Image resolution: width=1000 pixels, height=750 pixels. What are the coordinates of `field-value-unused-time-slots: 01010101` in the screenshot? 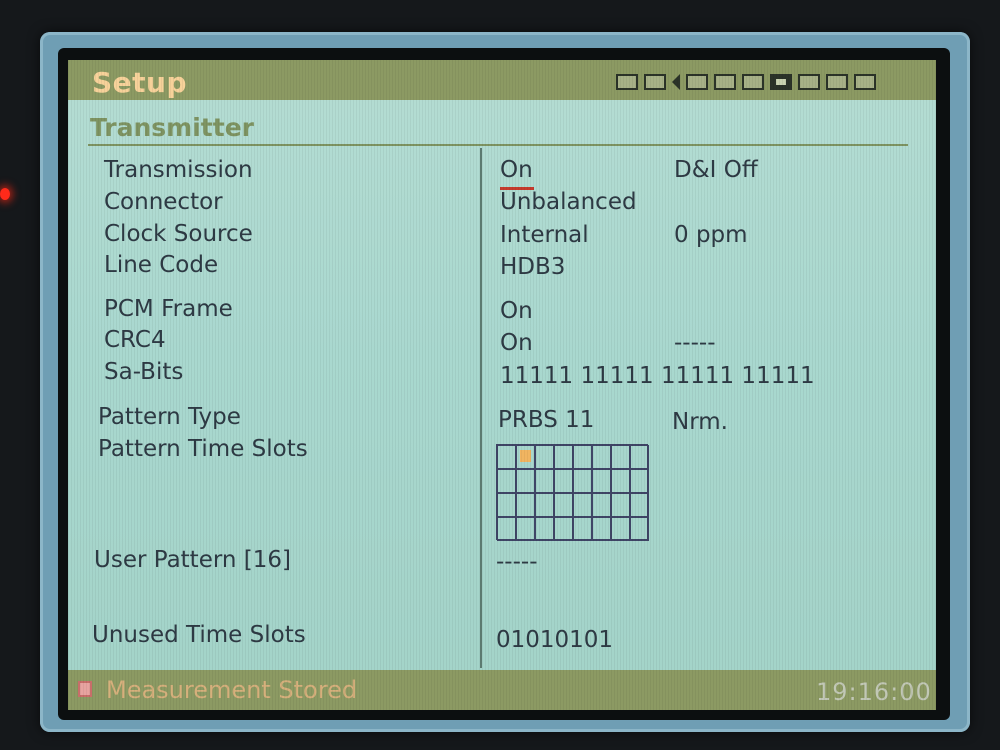 It's located at (554, 640).